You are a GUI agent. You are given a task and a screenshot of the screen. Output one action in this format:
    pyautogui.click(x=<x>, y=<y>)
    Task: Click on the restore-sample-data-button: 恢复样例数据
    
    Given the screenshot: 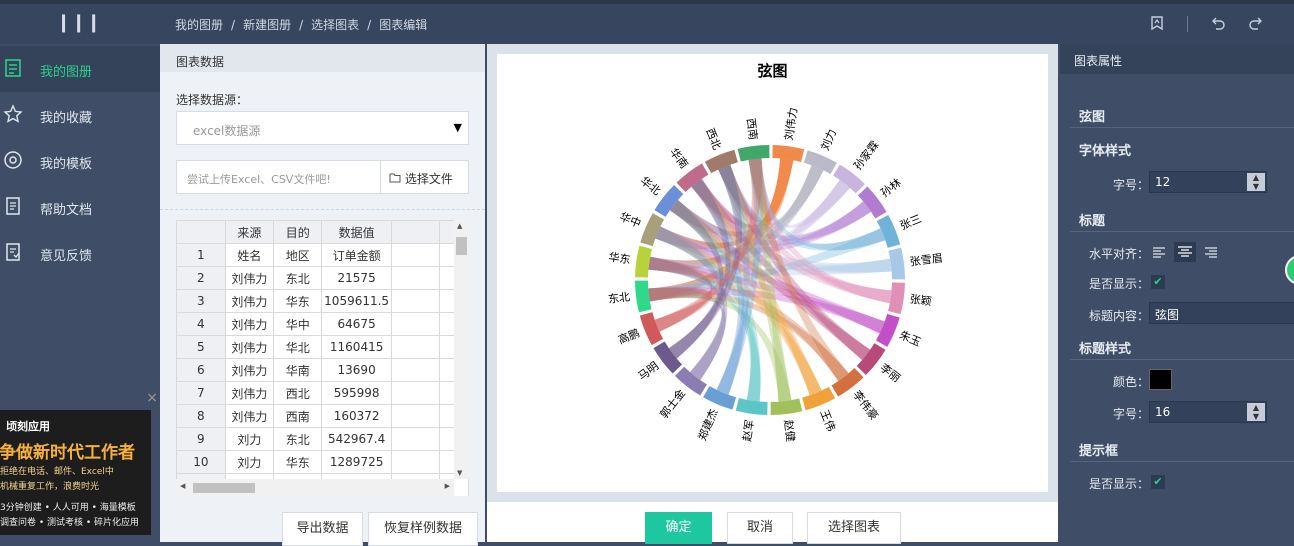 What is the action you would take?
    pyautogui.click(x=423, y=529)
    